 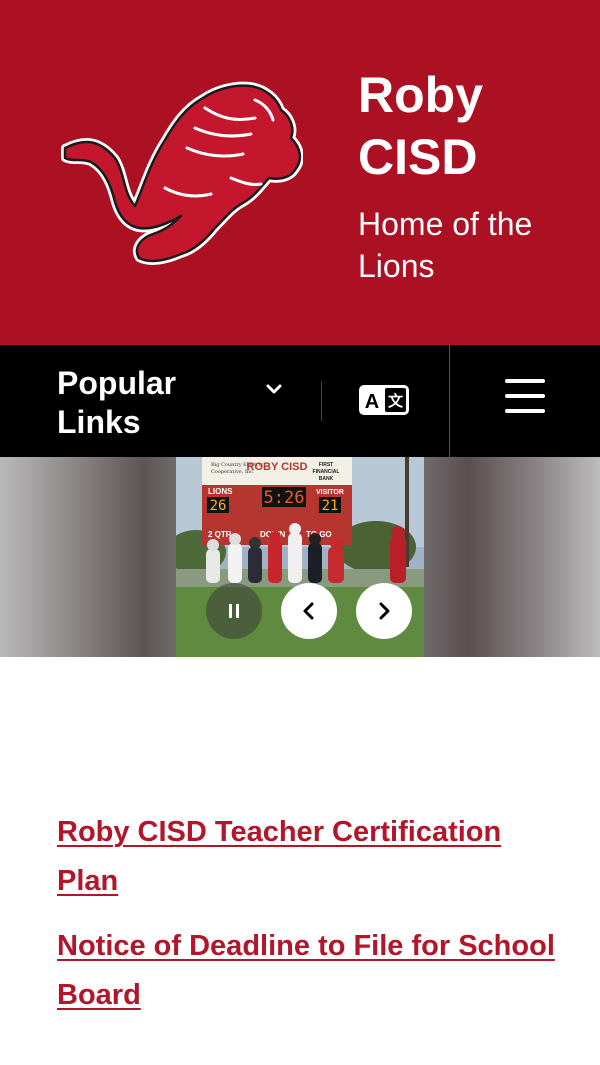 What do you see at coordinates (117, 402) in the screenshot?
I see `popular-links-label: Popular Links` at bounding box center [117, 402].